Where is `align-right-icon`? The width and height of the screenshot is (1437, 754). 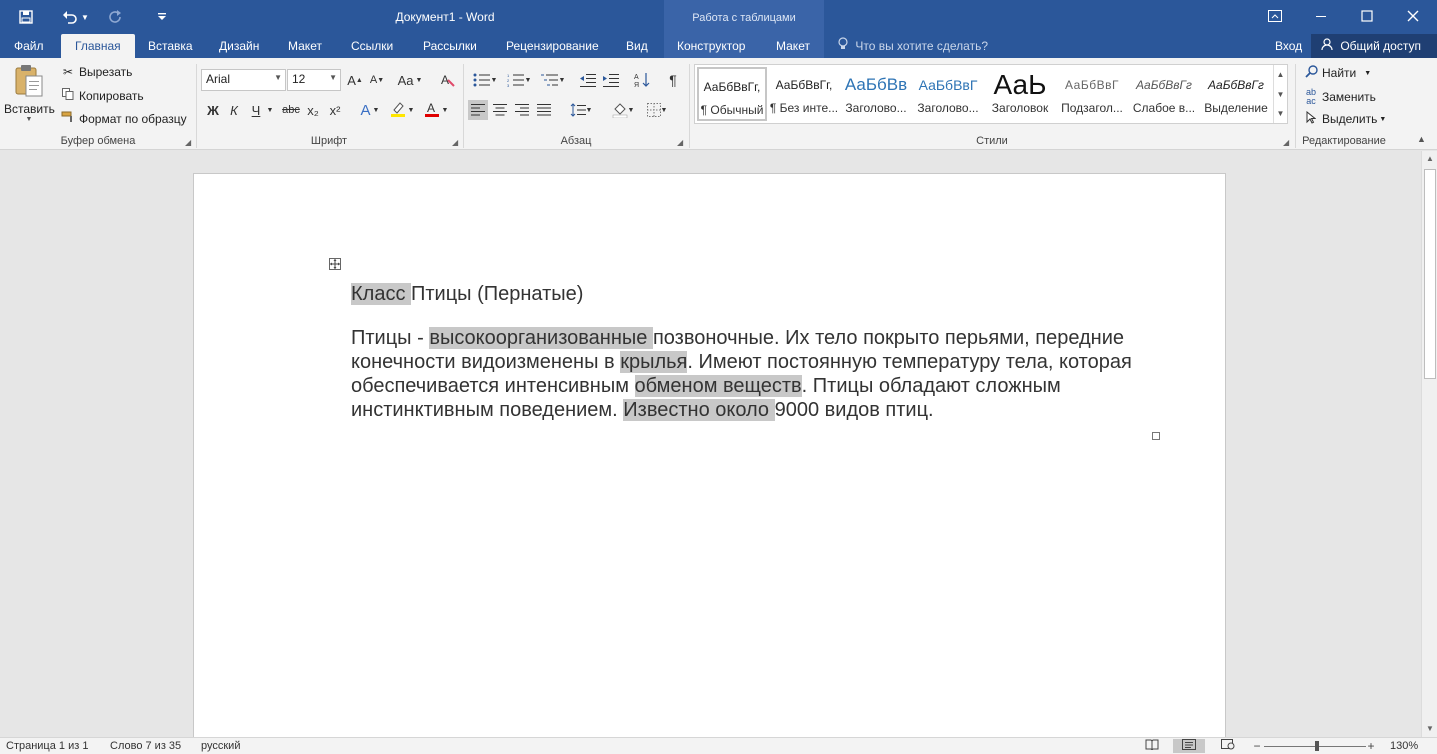
align-right-icon is located at coordinates (522, 110).